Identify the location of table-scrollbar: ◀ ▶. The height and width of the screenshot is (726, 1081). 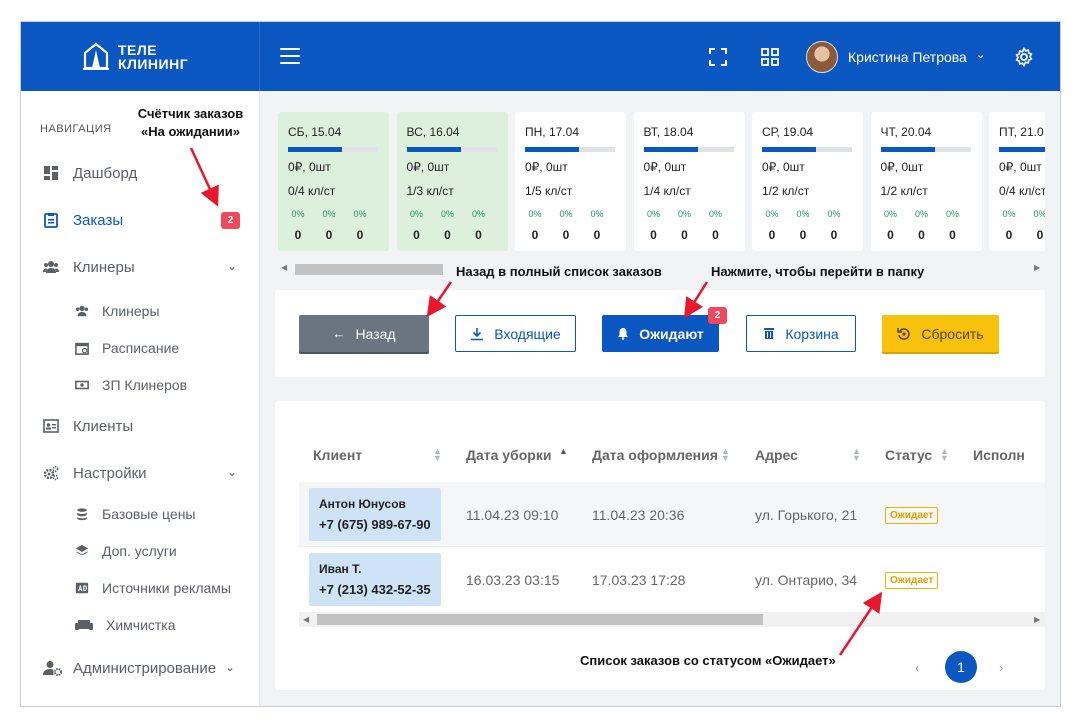
(672, 619).